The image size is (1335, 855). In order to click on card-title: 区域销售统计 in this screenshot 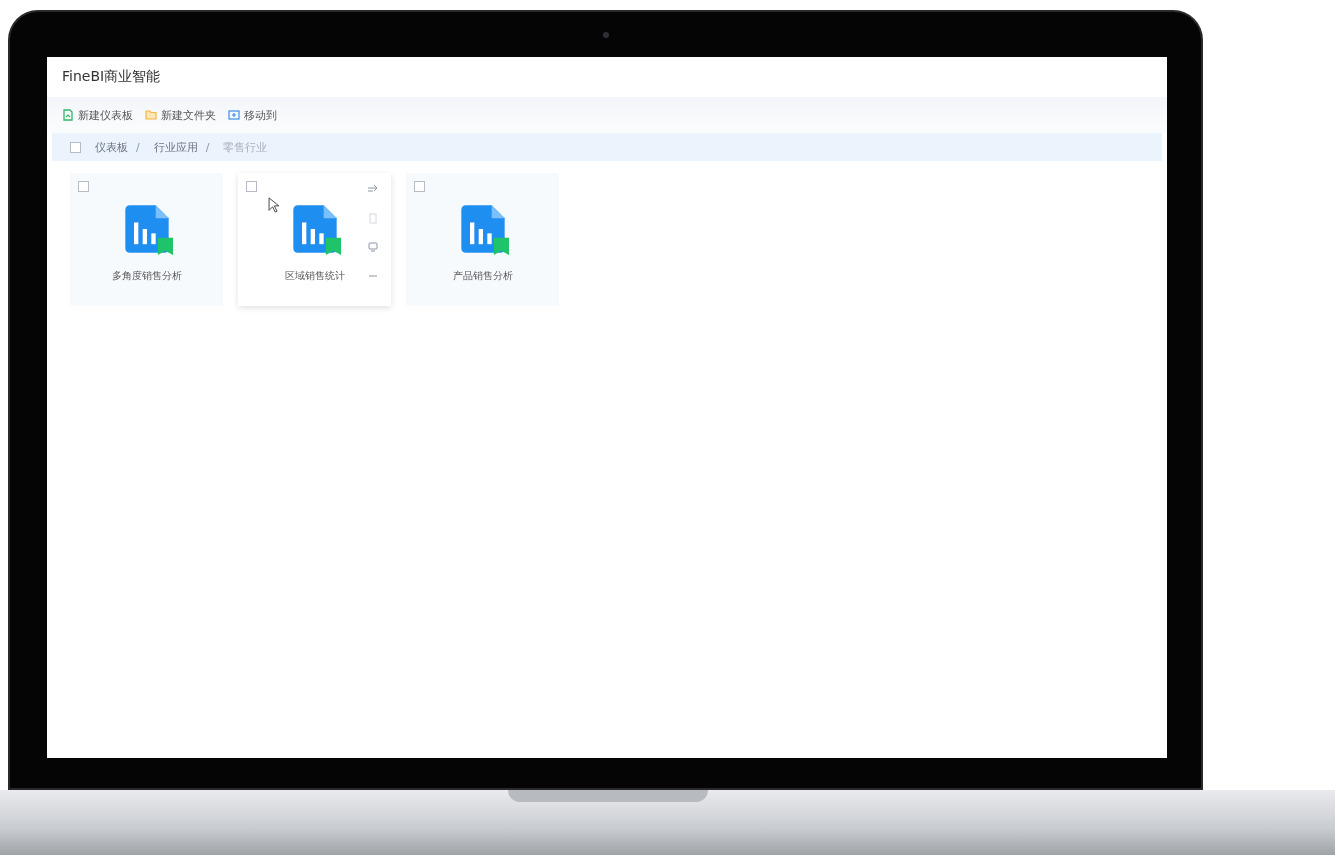, I will do `click(314, 276)`.